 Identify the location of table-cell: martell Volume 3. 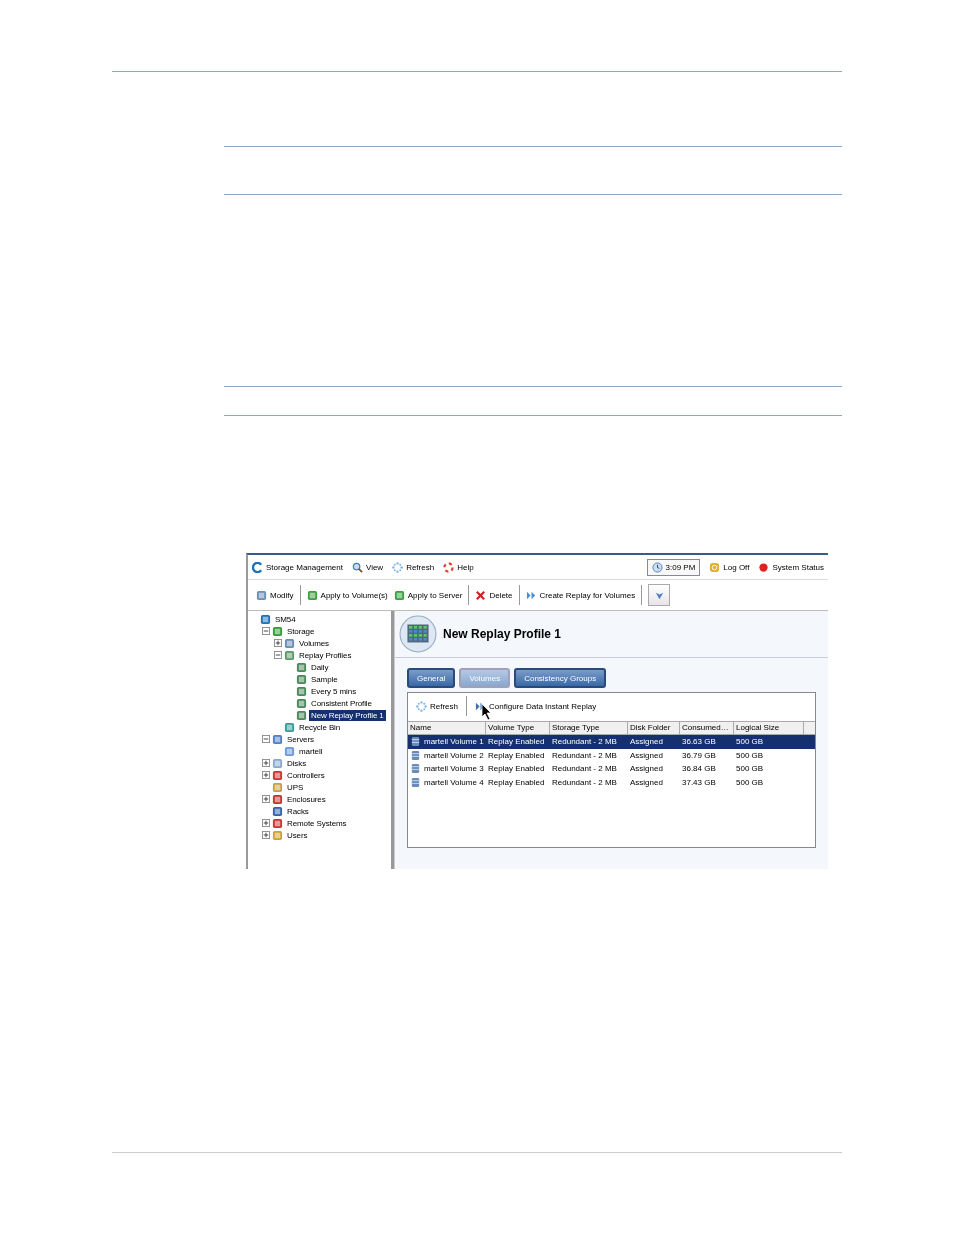
(454, 769).